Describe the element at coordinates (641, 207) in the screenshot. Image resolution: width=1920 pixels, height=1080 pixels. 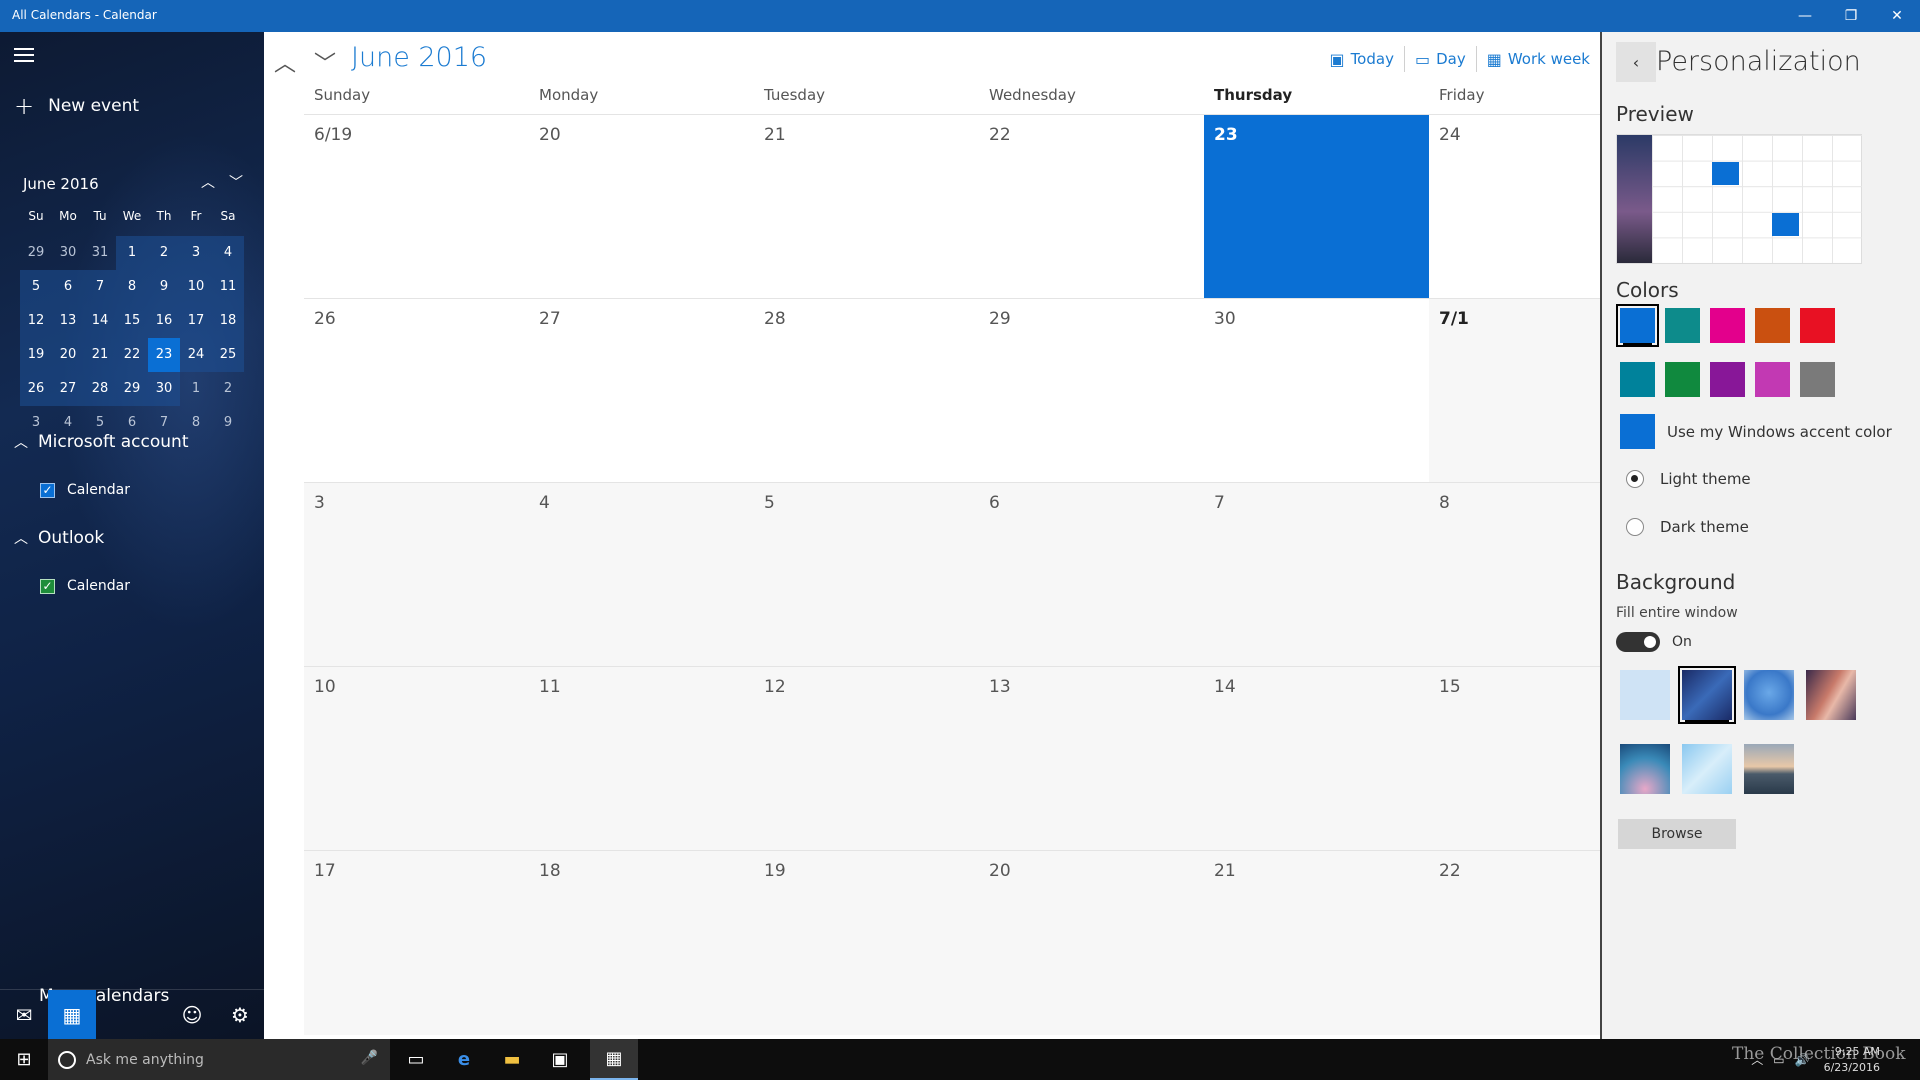
I see `day-cell: 20` at that location.